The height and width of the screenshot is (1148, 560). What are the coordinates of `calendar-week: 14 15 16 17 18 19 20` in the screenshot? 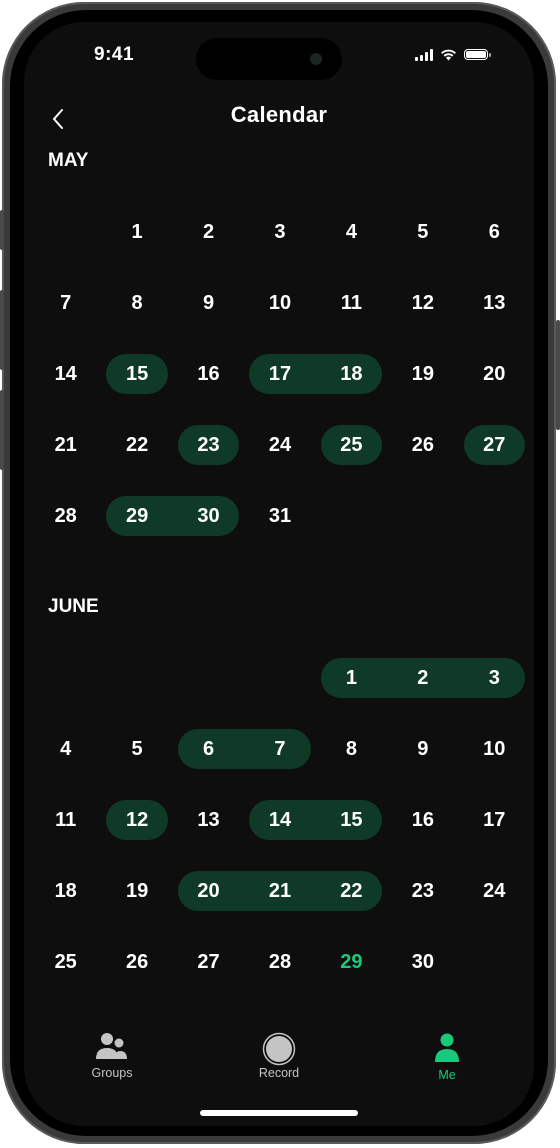 It's located at (280, 389).